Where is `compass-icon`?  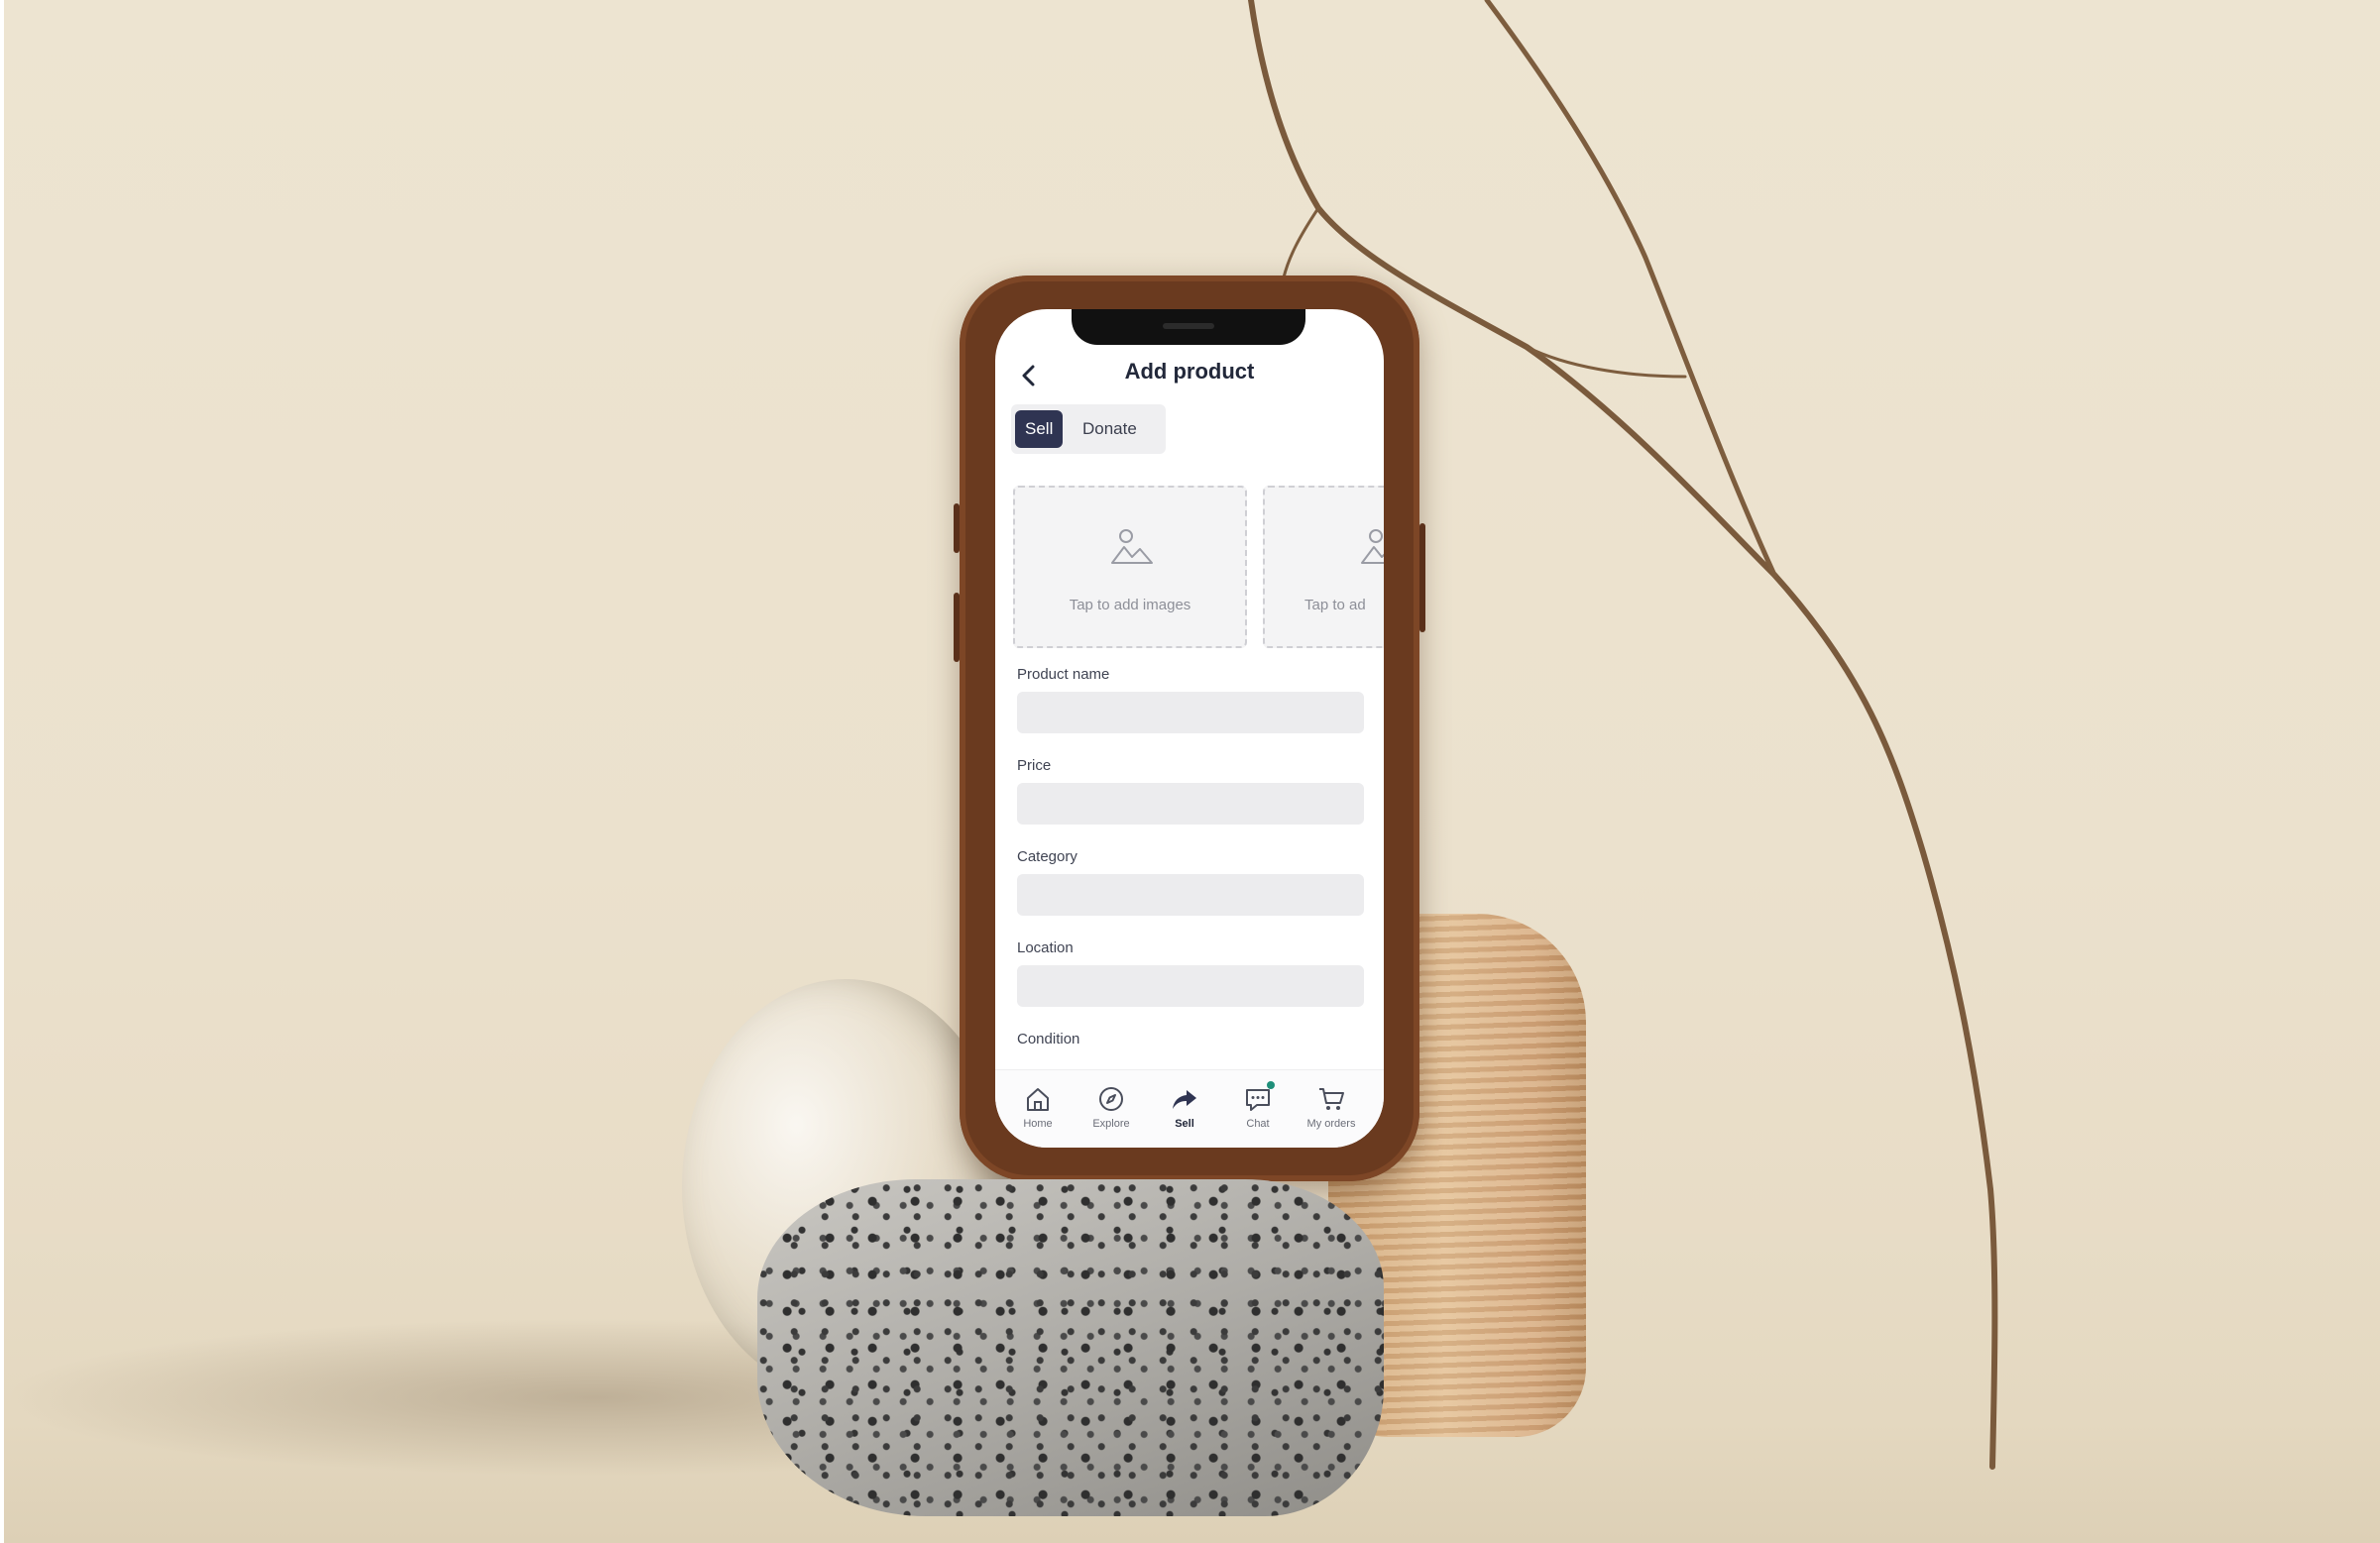
compass-icon is located at coordinates (1111, 1099).